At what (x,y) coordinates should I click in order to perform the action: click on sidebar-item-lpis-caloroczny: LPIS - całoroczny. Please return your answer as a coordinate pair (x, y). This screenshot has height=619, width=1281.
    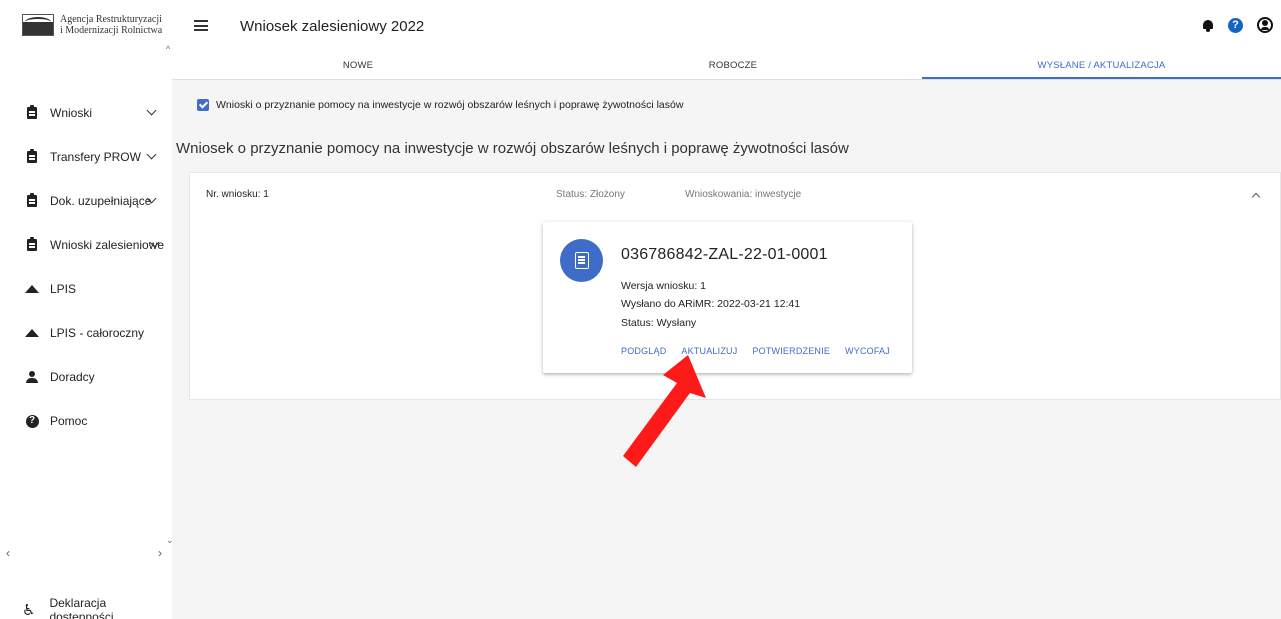
    Looking at the image, I should click on (85, 333).